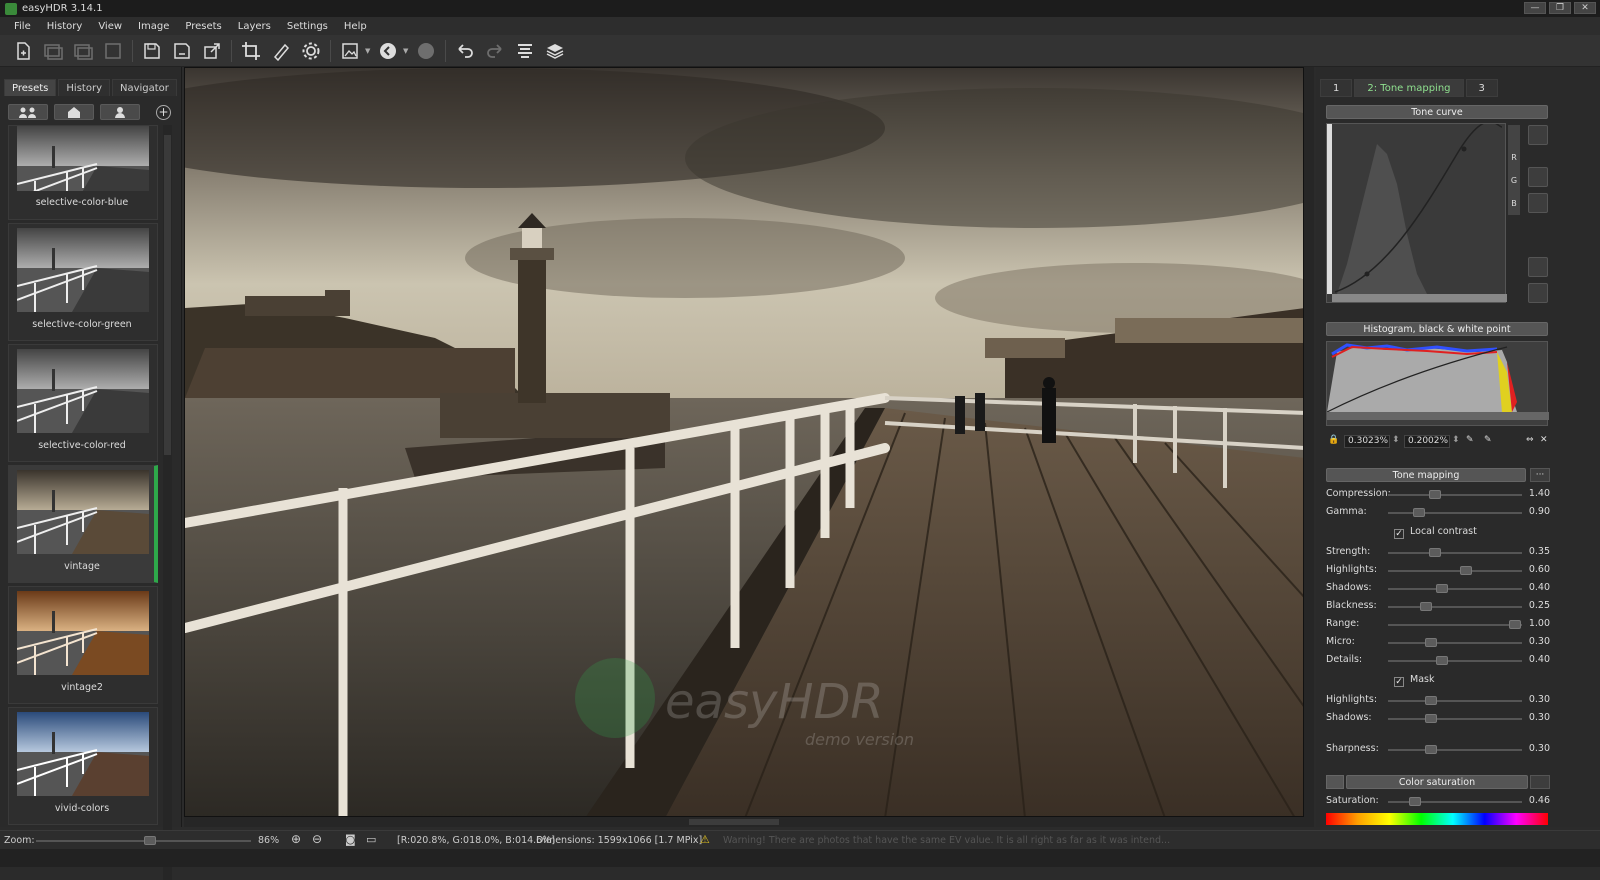 The width and height of the screenshot is (1600, 880). I want to click on tone-curve-header: Tone curve, so click(1437, 112).